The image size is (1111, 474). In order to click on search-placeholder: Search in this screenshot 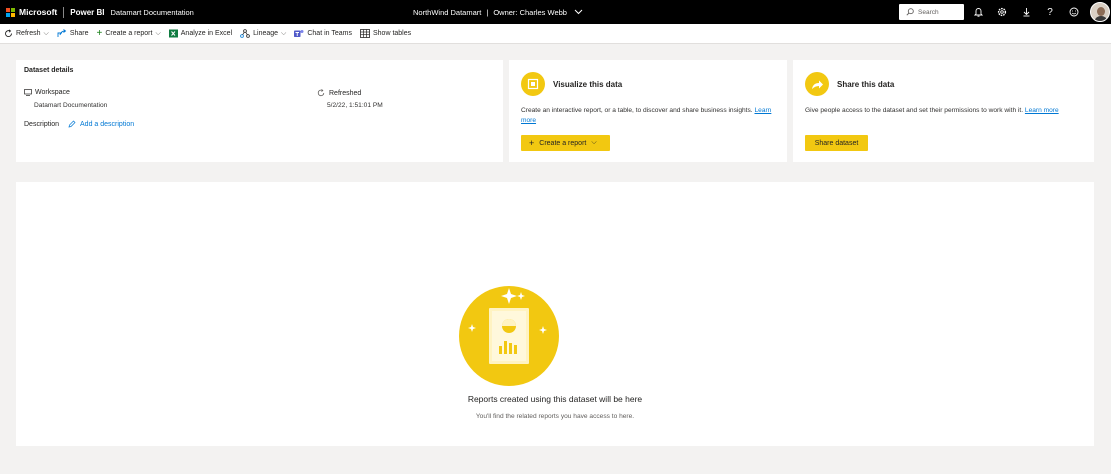, I will do `click(928, 12)`.